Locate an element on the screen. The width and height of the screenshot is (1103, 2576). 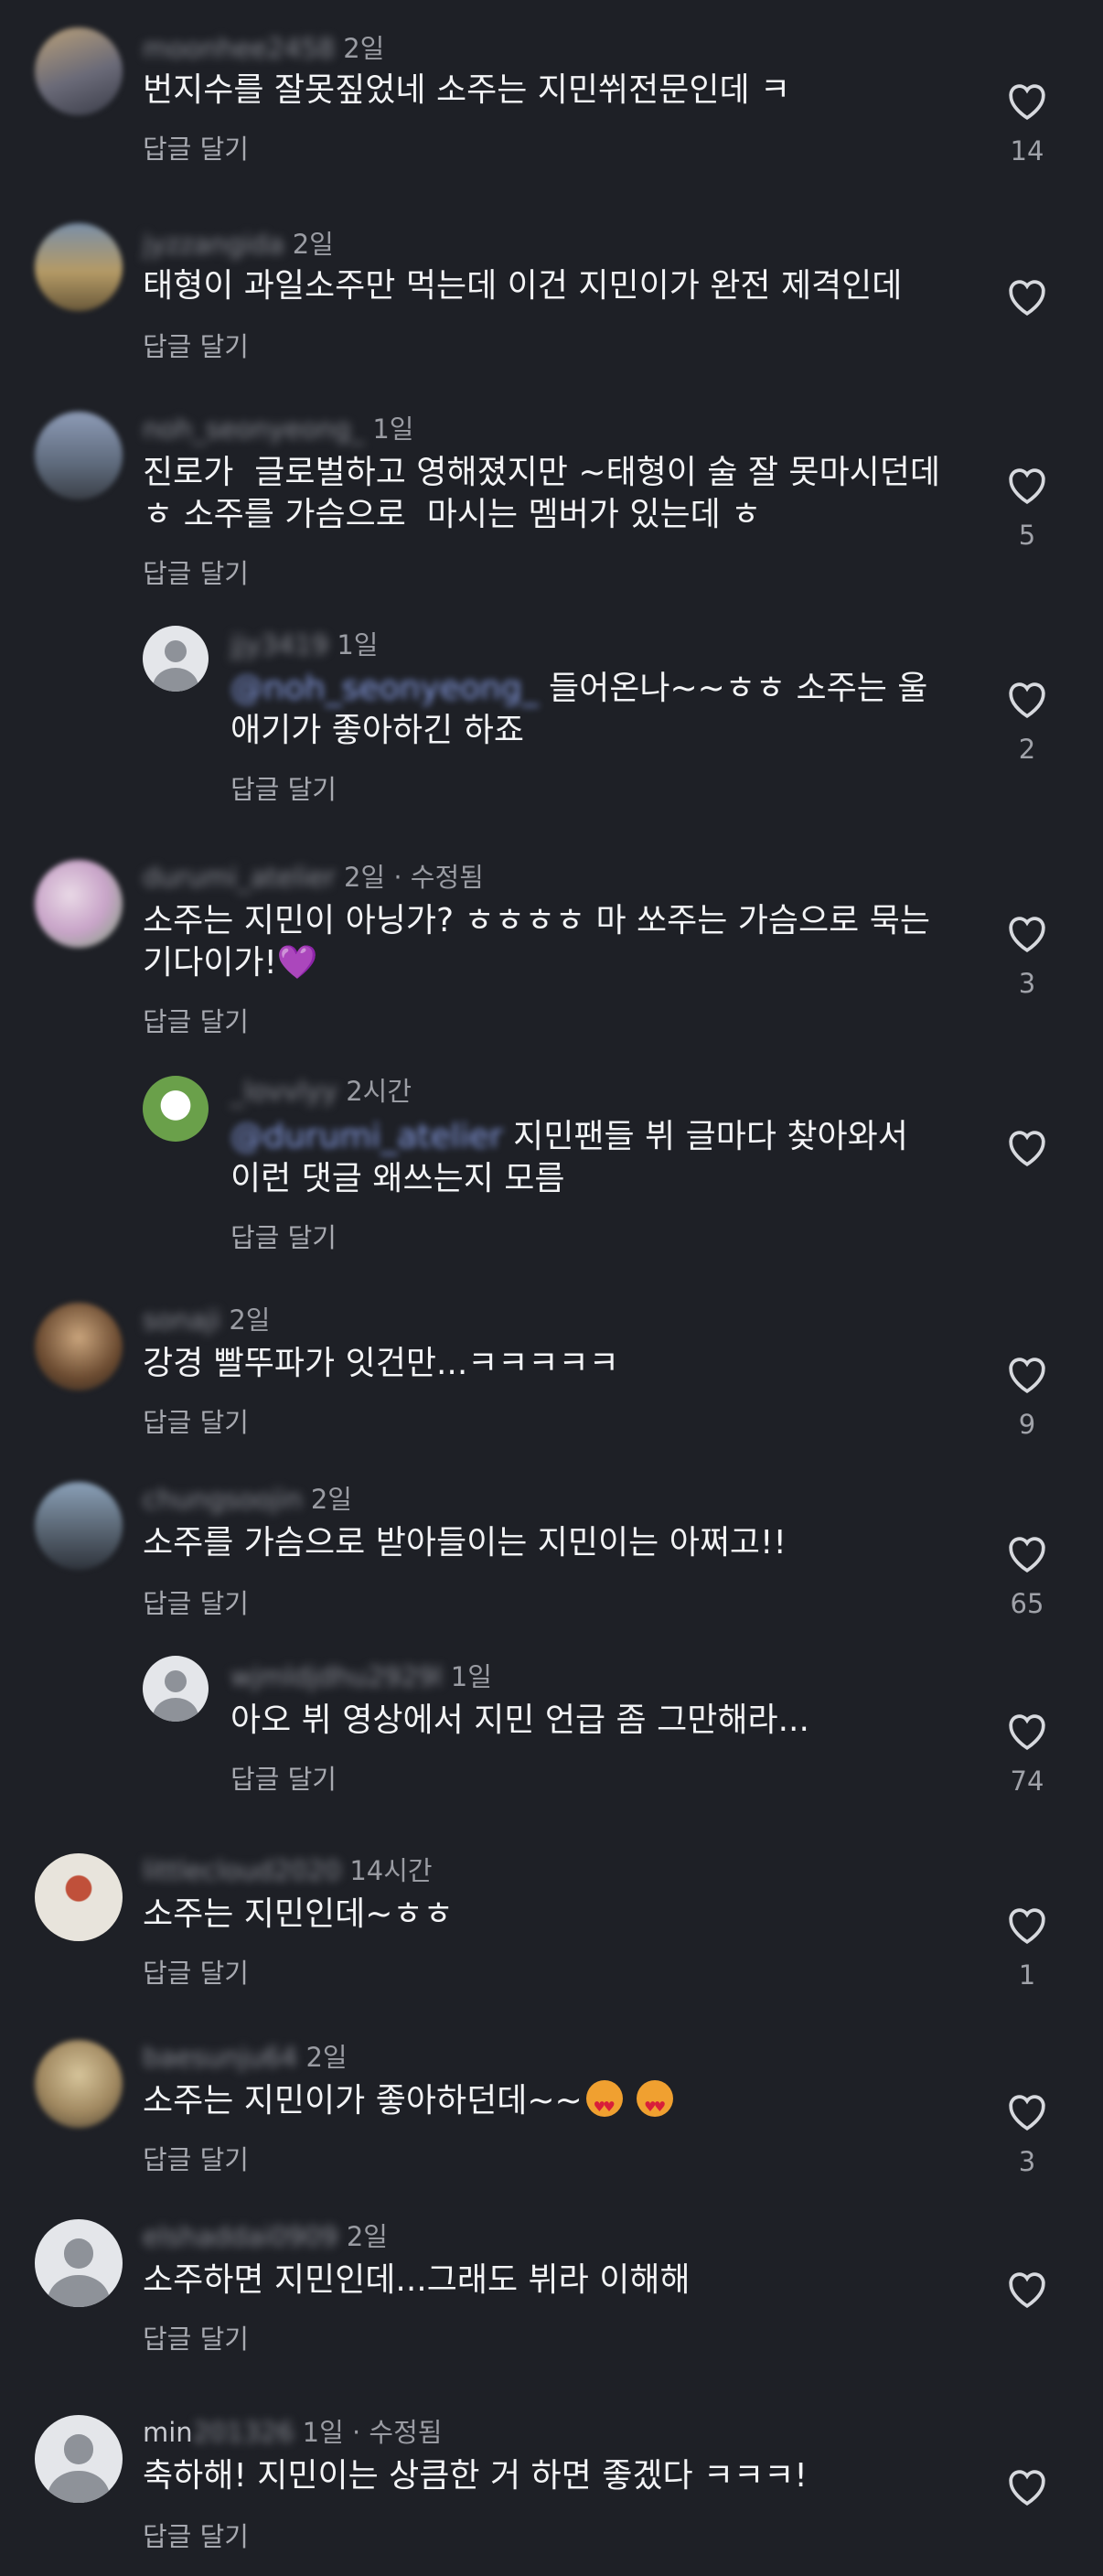
username: min is located at coordinates (168, 2433).